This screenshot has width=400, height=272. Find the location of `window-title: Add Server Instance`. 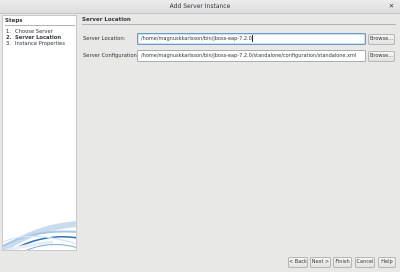

window-title: Add Server Instance is located at coordinates (200, 6).